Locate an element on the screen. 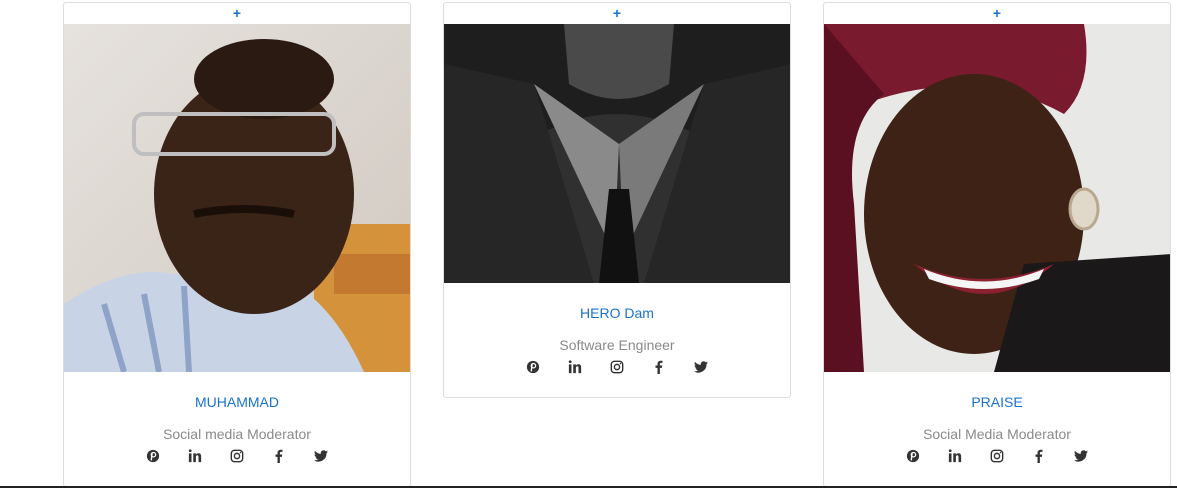  page-divider is located at coordinates (588, 487).